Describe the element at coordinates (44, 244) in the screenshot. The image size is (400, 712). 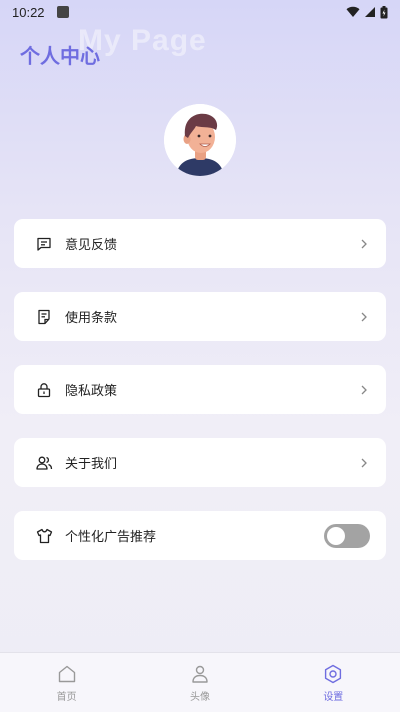
I see `feedback-icon` at that location.